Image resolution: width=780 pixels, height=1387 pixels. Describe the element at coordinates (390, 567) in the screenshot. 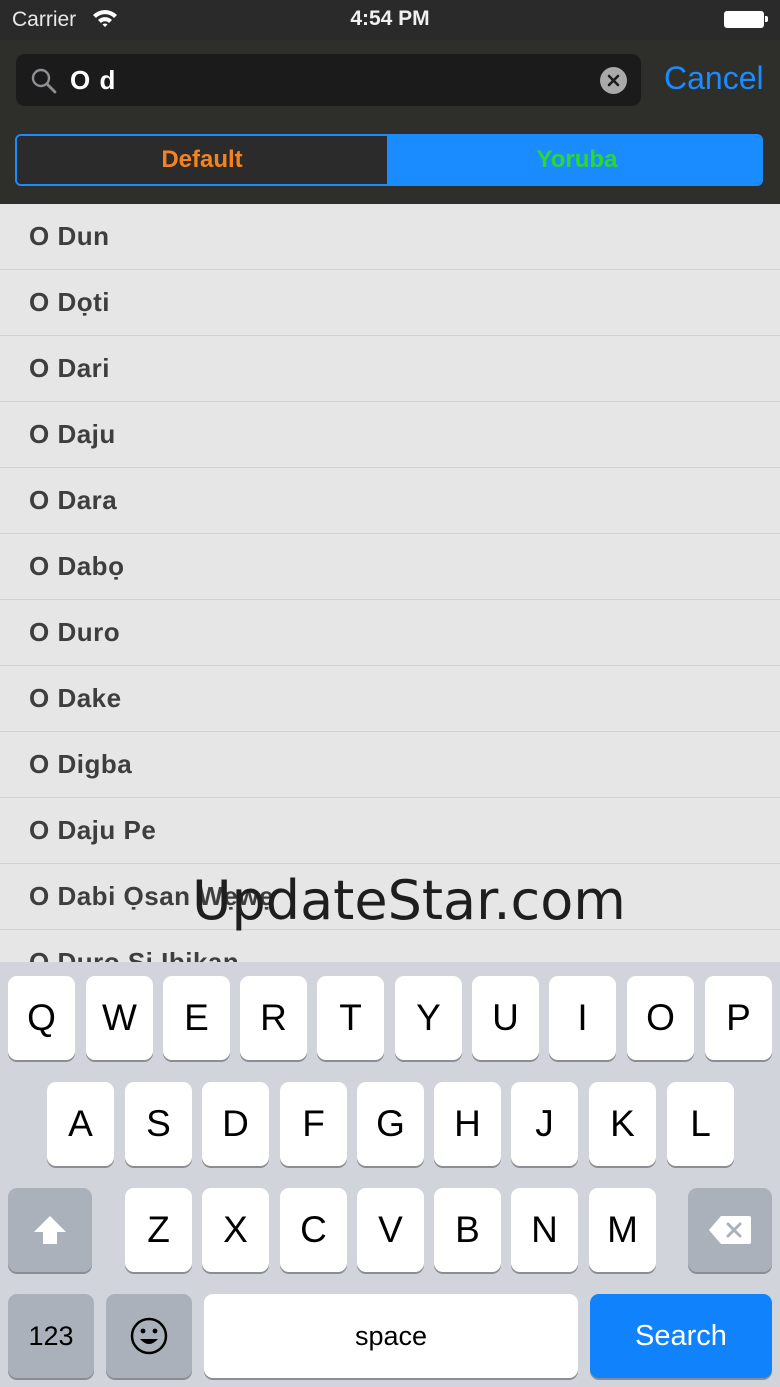

I see `list-item: O Dabọ` at that location.